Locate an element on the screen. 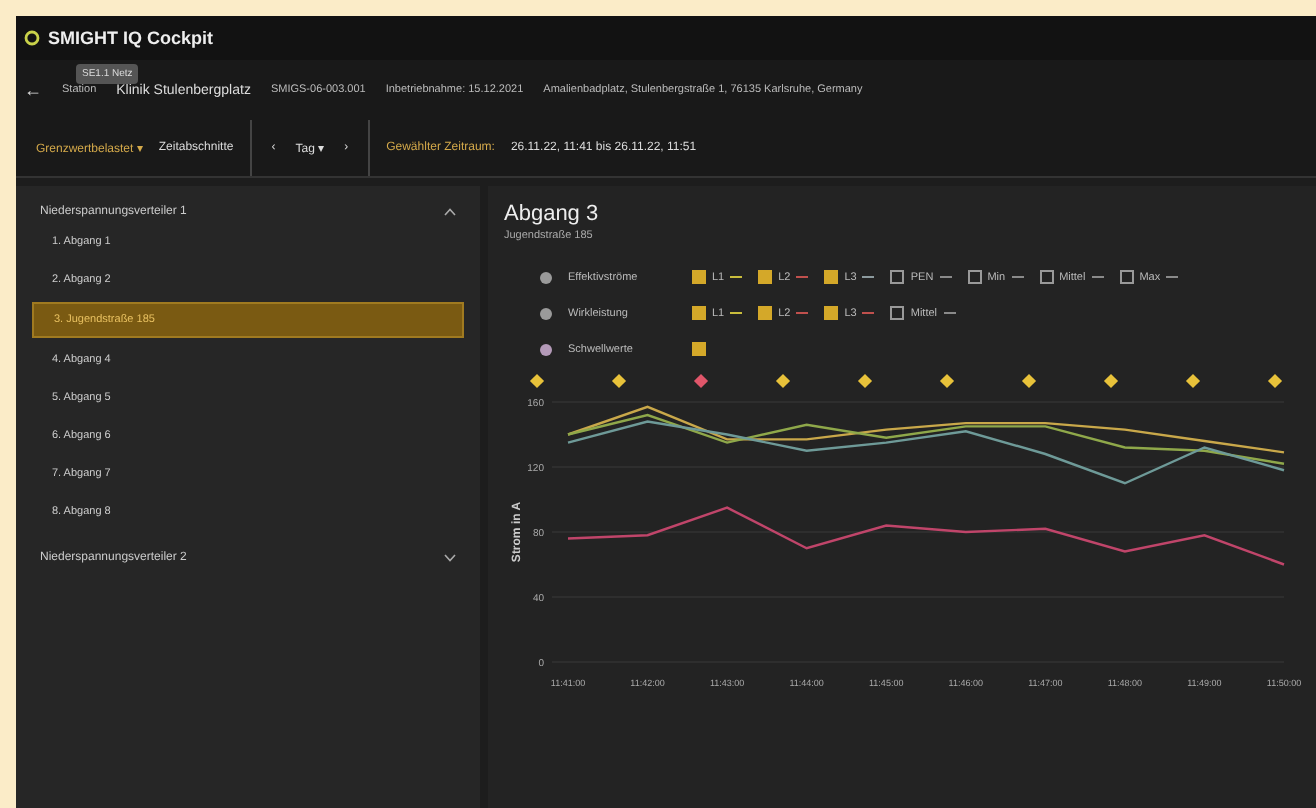 The image size is (1316, 808). logo-icon is located at coordinates (32, 38).